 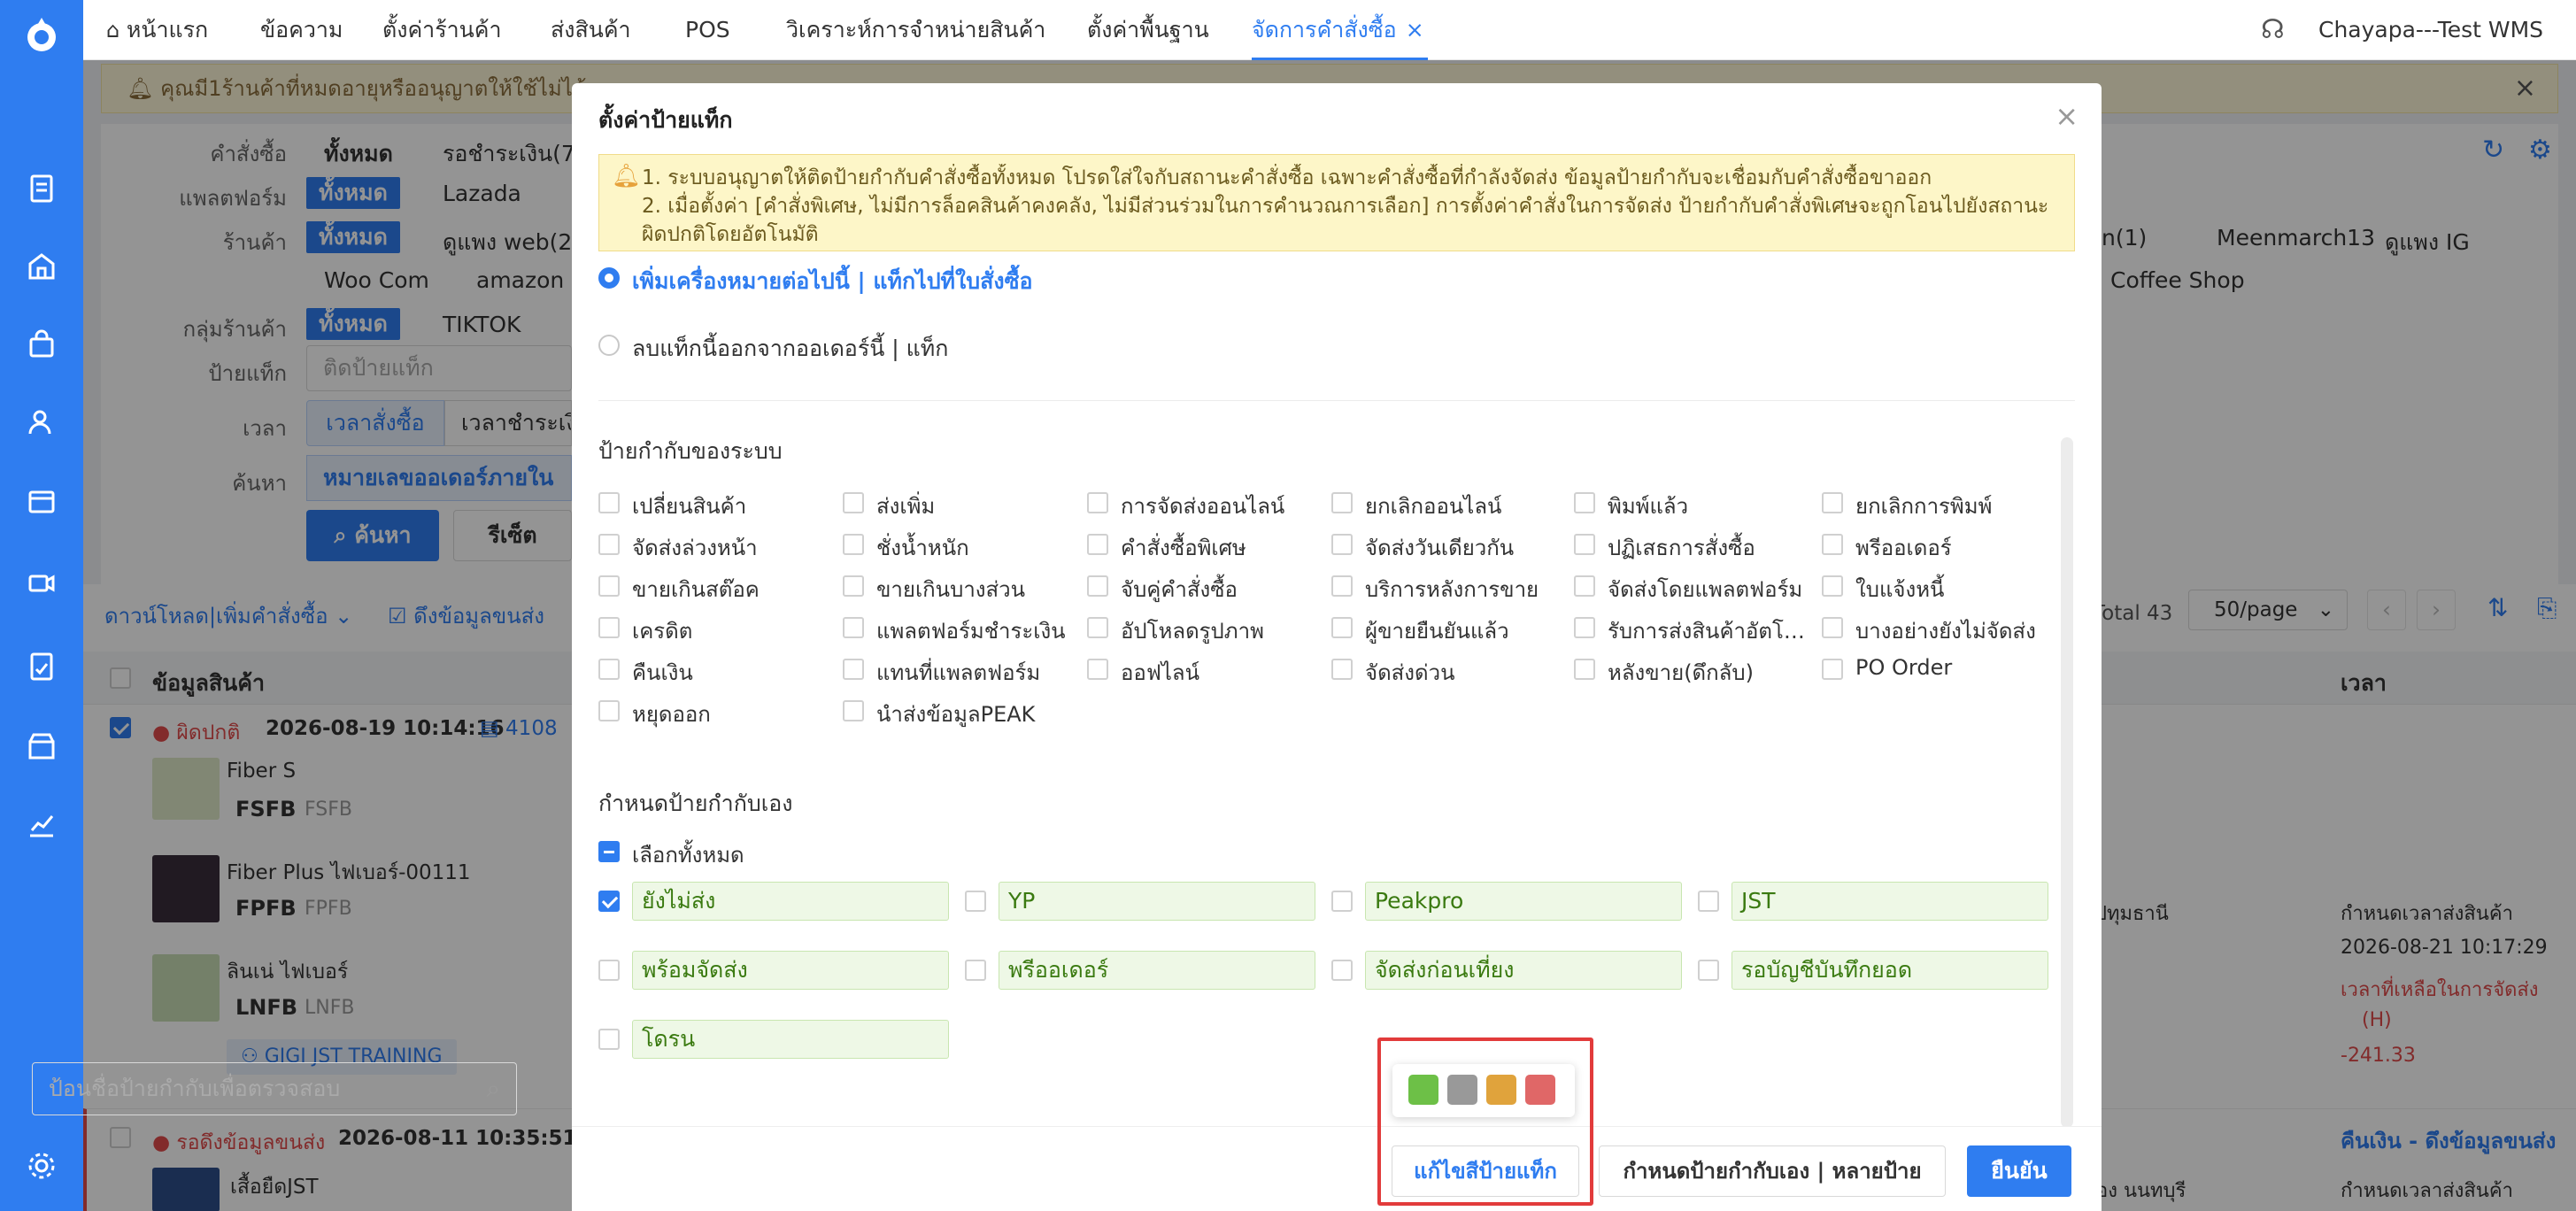 I want to click on system-tag-label: เครดิต, so click(x=733, y=630).